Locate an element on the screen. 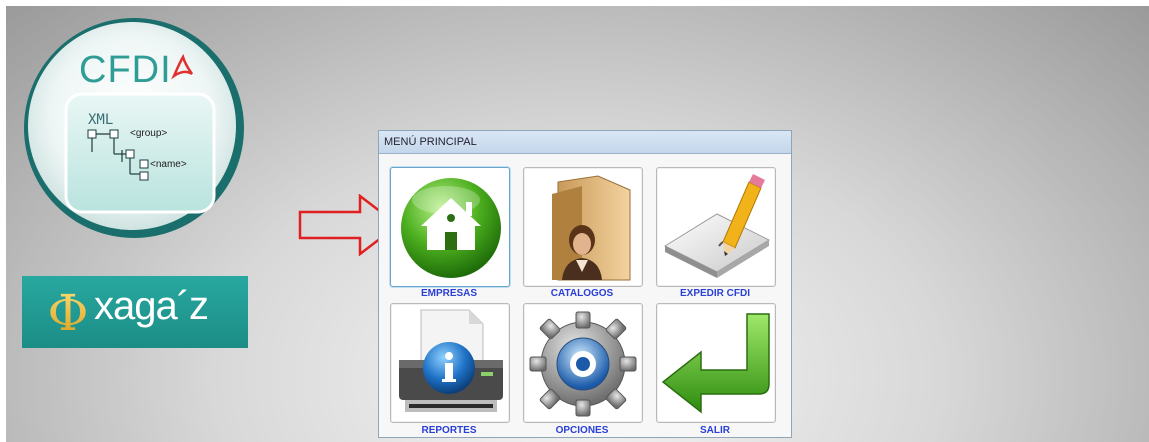 The image size is (1149, 442). empresas-label: EMPRESAS is located at coordinates (449, 293).